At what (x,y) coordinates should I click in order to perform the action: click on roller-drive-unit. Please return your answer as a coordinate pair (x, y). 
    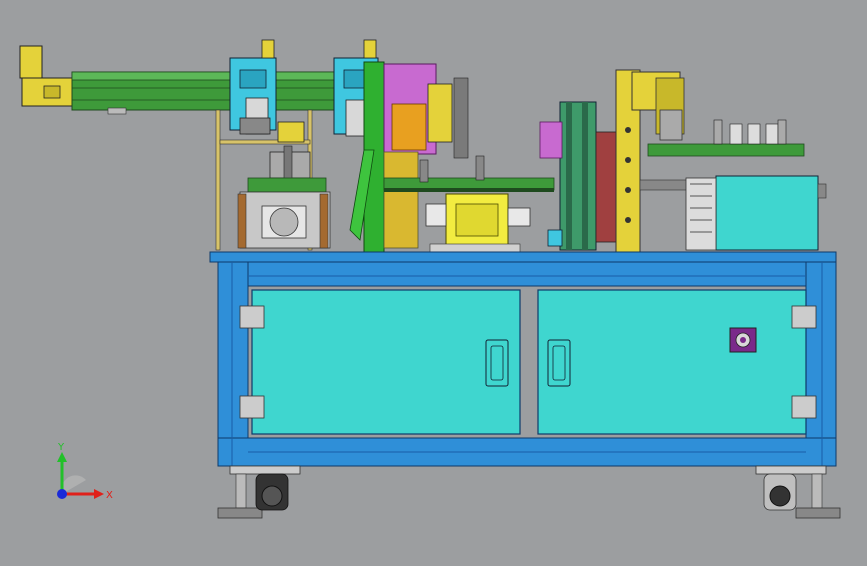
    Looking at the image, I should click on (284, 213).